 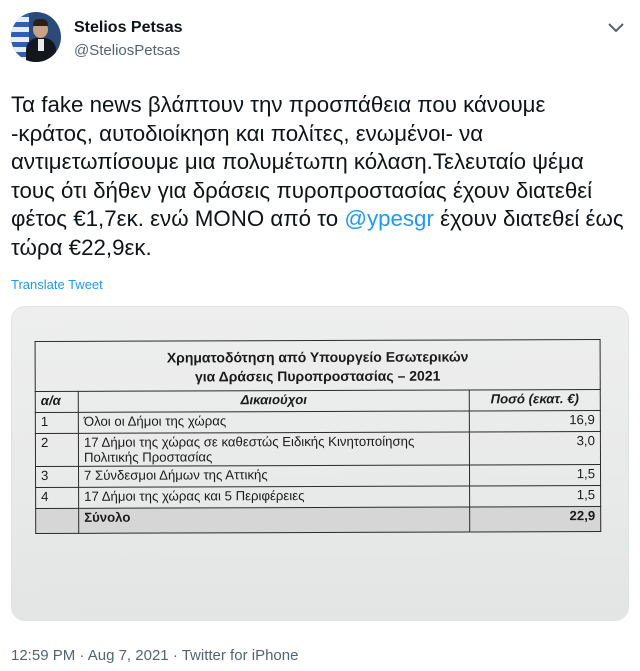 What do you see at coordinates (57, 498) in the screenshot?
I see `row-num: 4` at bounding box center [57, 498].